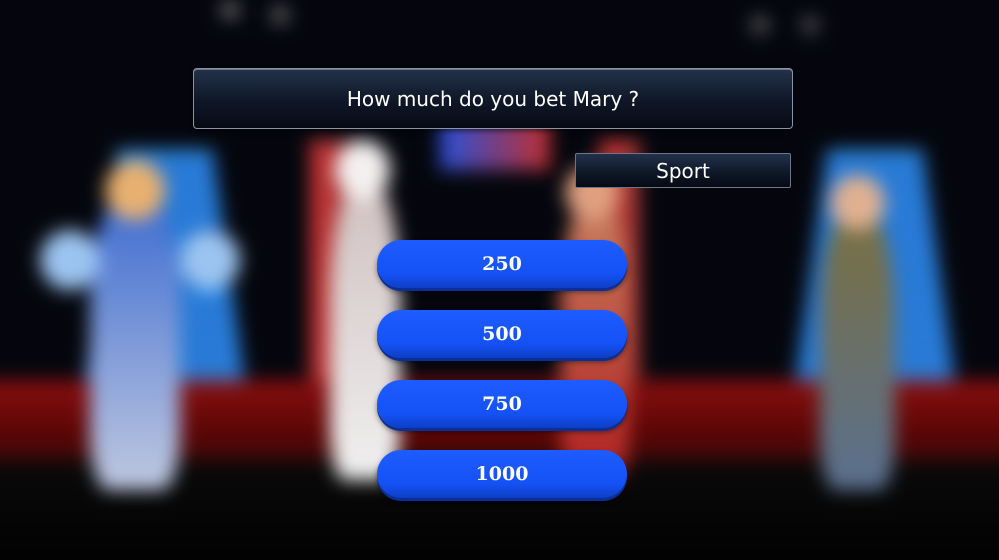  I want to click on bet-button-label: 750, so click(502, 404).